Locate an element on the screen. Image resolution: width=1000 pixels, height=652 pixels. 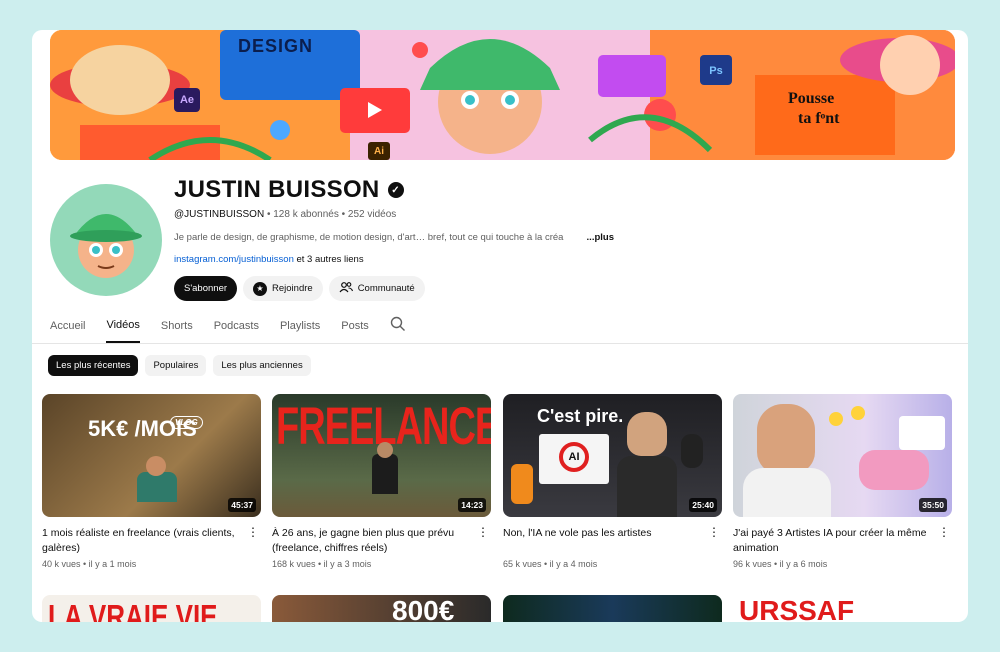
video-meta: 96 k vues • il y a 6 mois is located at coordinates (780, 564).